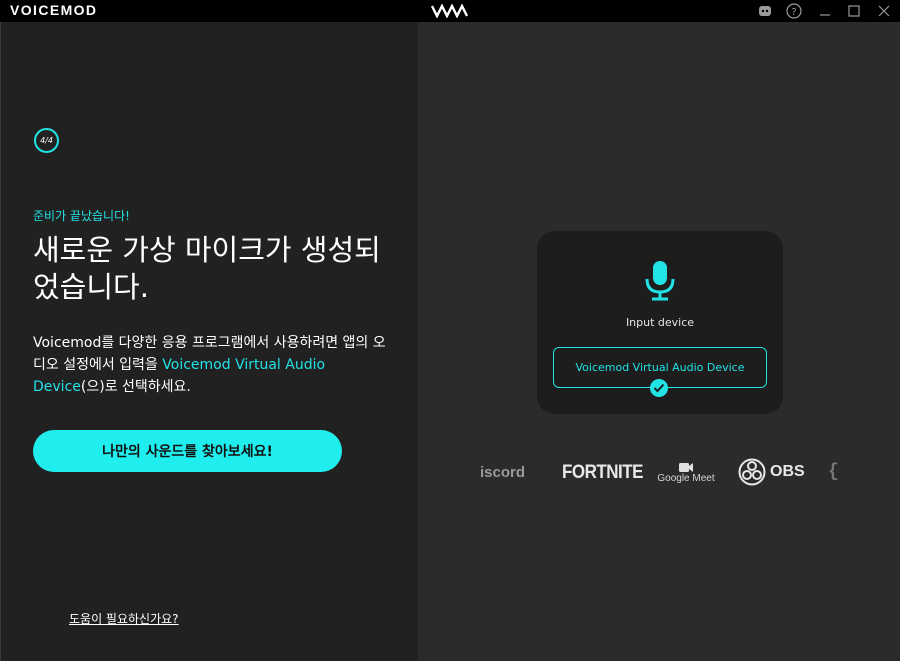 The width and height of the screenshot is (900, 661). I want to click on google-meet-logo: Google Meet, so click(686, 472).